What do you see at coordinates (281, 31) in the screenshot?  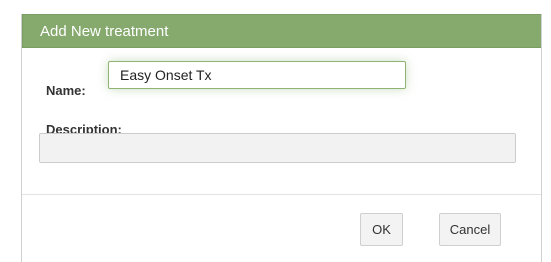 I see `dialog-titlebar: Add New treatment` at bounding box center [281, 31].